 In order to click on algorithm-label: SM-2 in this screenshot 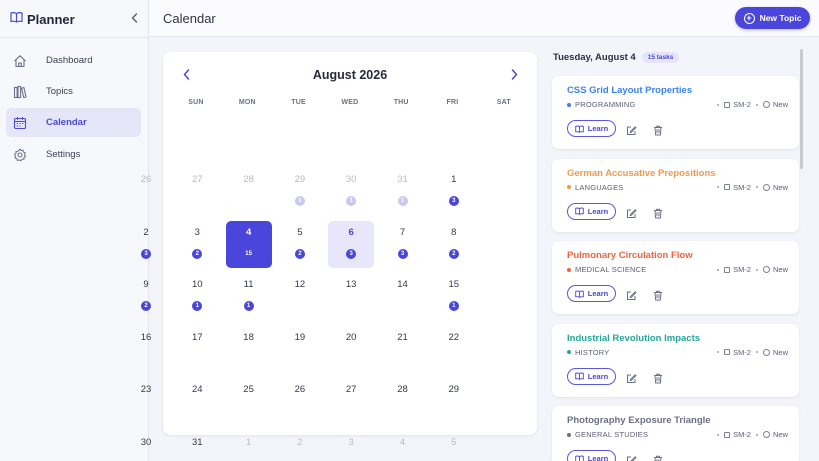, I will do `click(742, 187)`.